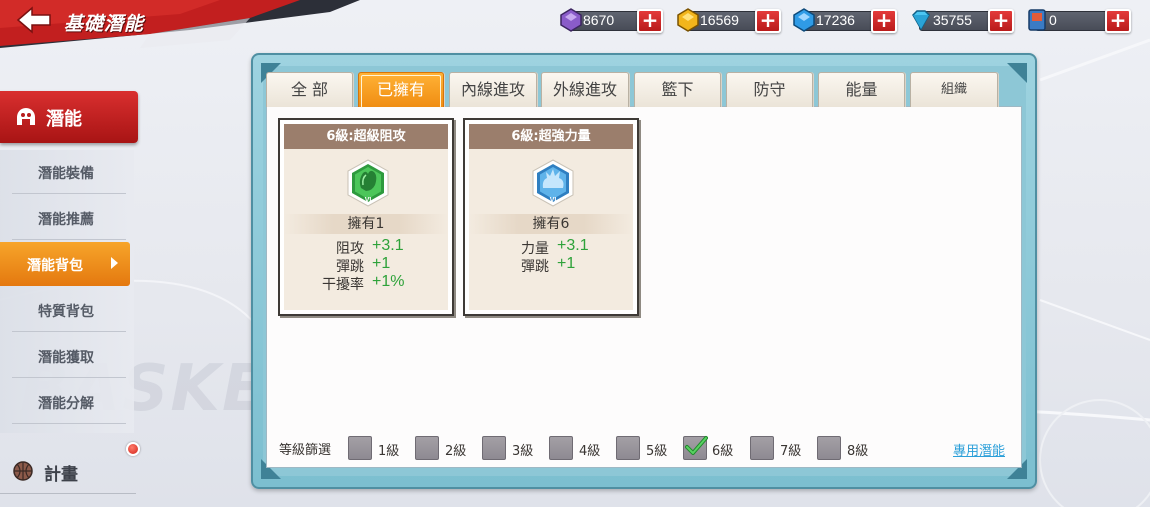 The height and width of the screenshot is (507, 1150). I want to click on level-6-checkbox, so click(695, 448).